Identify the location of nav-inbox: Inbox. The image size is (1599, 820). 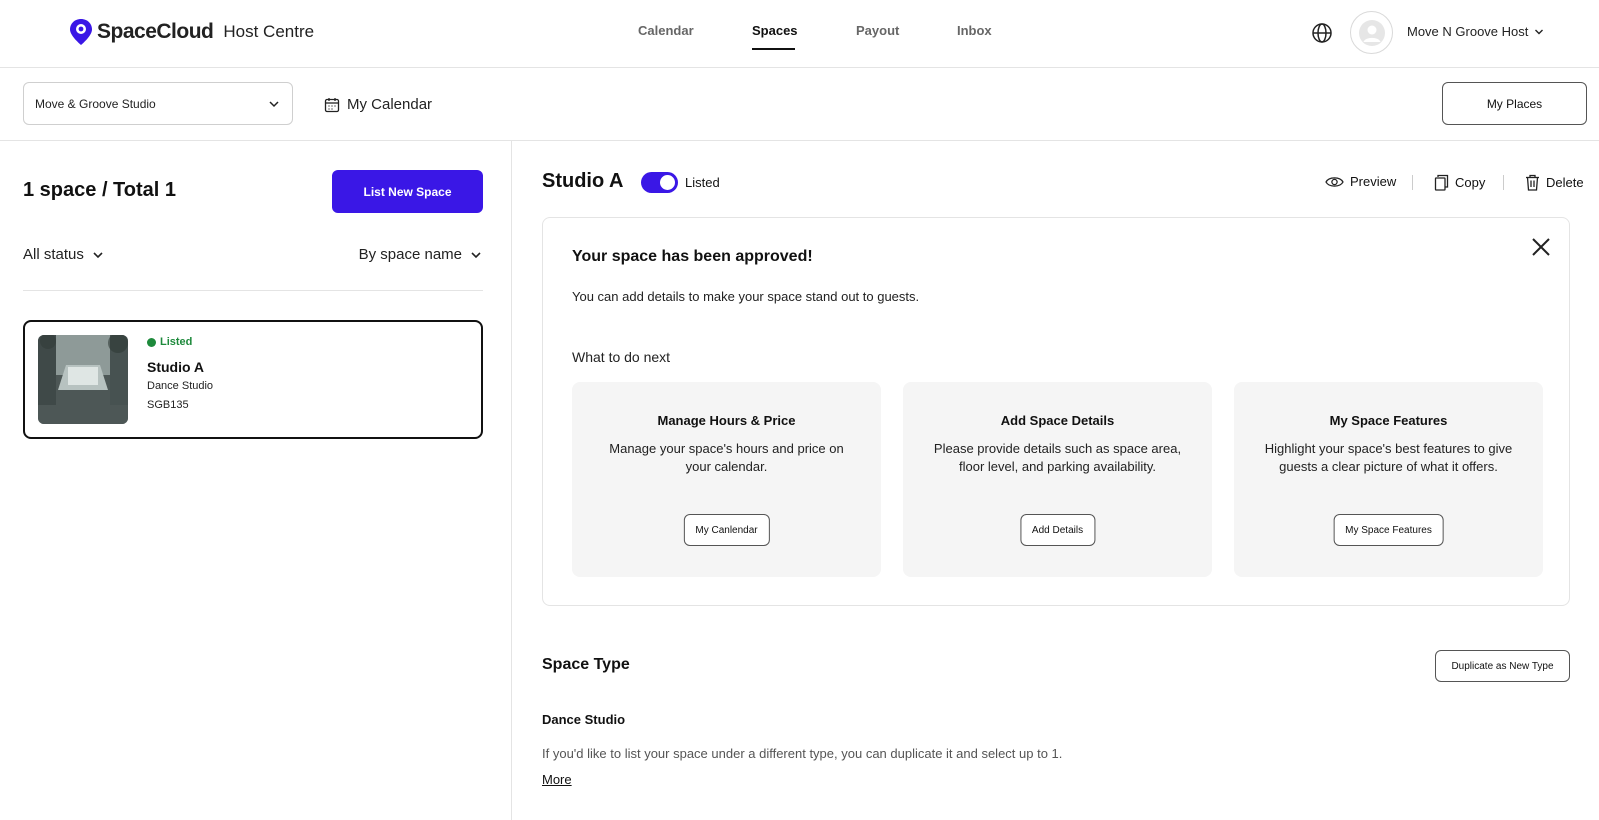
(974, 30).